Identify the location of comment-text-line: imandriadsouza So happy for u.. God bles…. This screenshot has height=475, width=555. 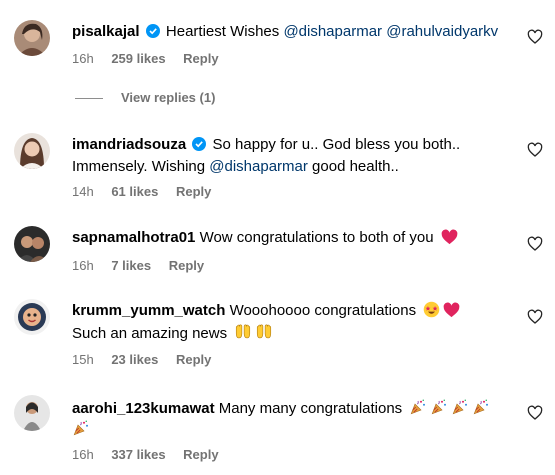
(266, 146).